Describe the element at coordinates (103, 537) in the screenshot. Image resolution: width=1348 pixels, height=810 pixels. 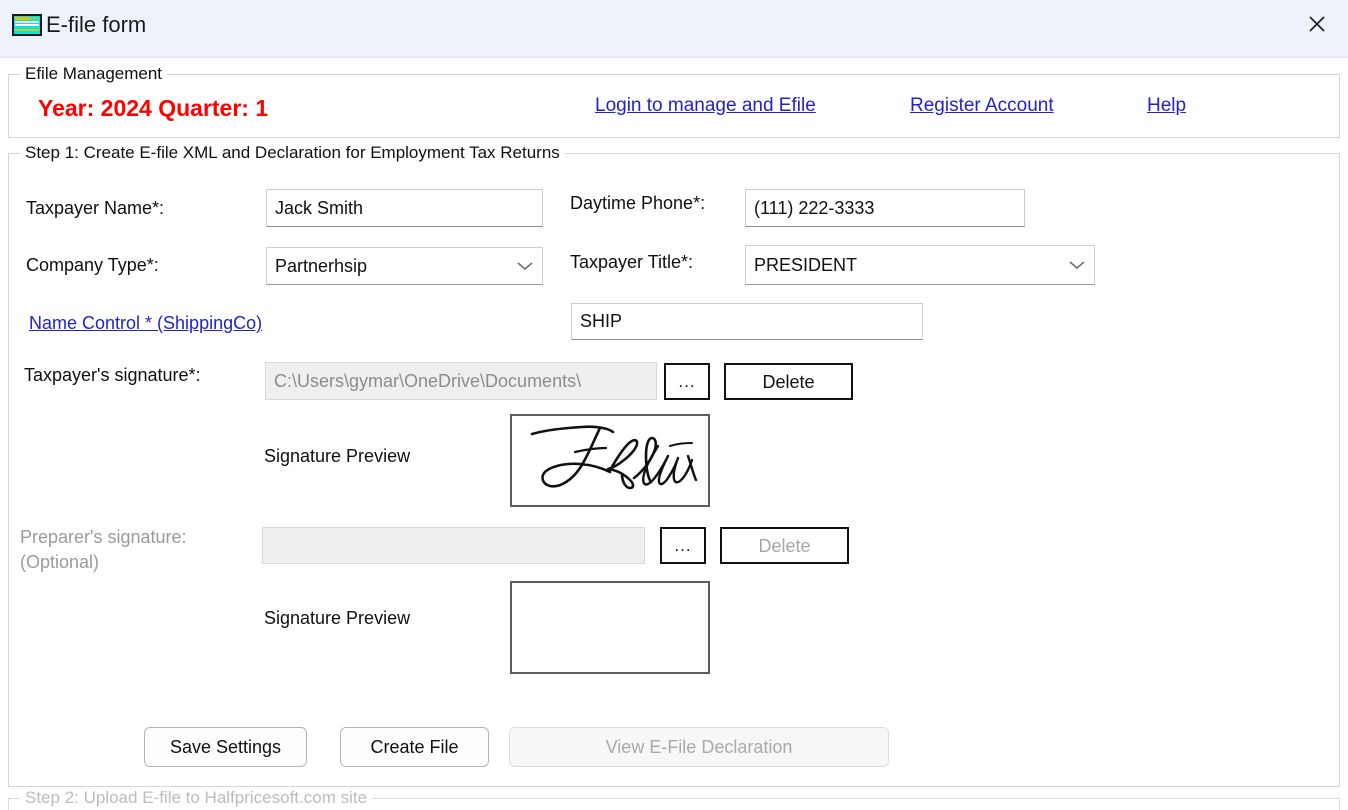
I see `preparer-signature-label: Preparer's signature:` at that location.